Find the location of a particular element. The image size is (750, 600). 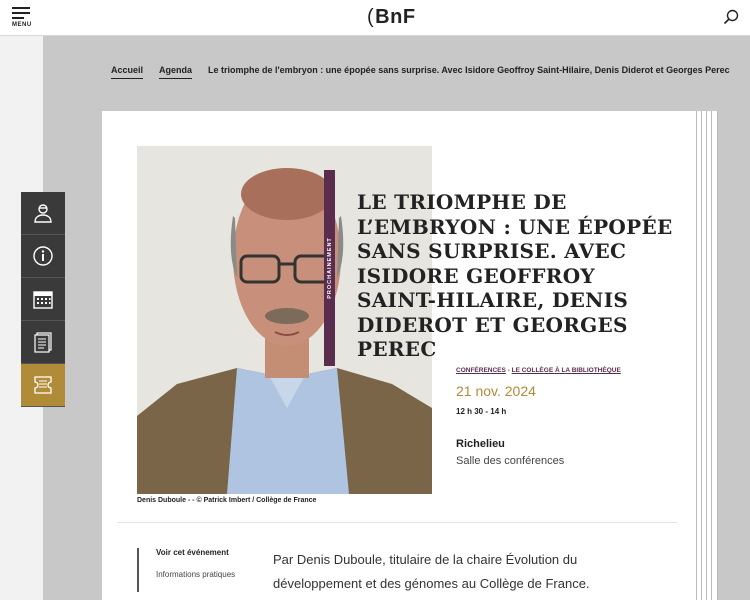

status-badge: PROCHAINEMENT is located at coordinates (329, 268).